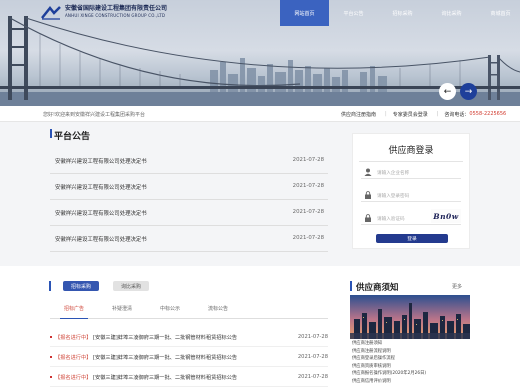 This screenshot has height=390, width=520. I want to click on logo-name-cn: 安徽省国际建设工程集团有限责任公司, so click(116, 8).